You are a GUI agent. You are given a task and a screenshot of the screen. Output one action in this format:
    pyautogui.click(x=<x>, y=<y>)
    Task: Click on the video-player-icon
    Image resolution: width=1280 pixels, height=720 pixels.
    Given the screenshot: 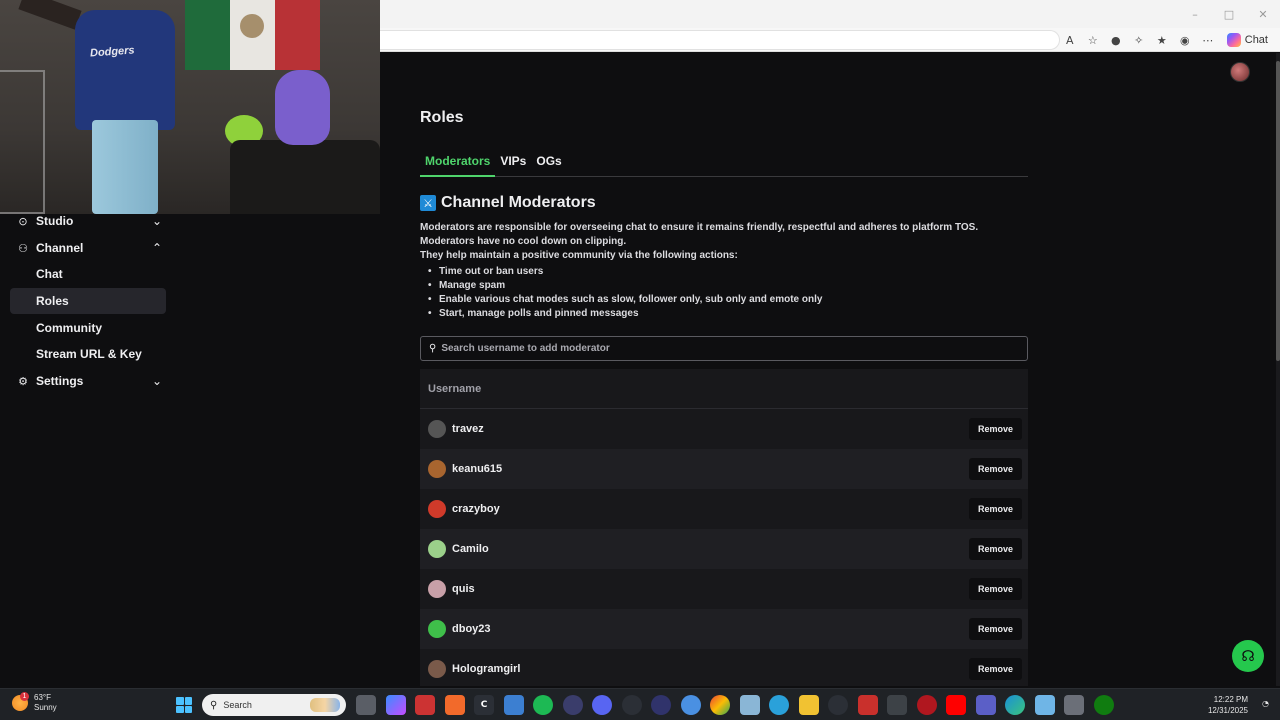 What is the action you would take?
    pyautogui.click(x=838, y=705)
    